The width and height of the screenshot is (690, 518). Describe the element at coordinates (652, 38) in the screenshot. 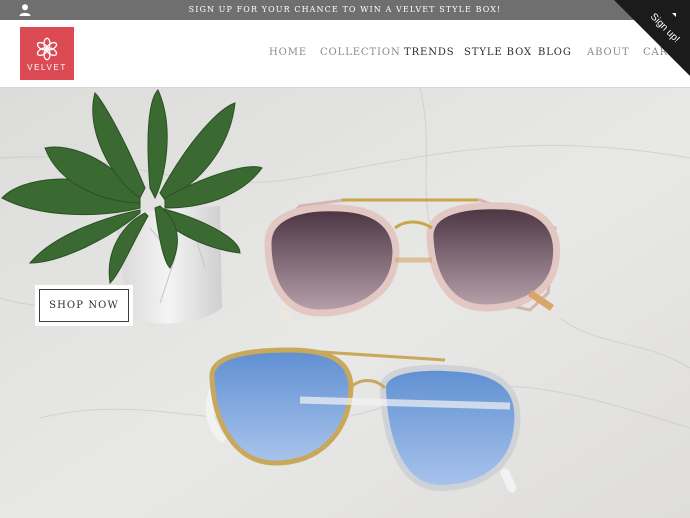

I see `signup-corner-ribbon: Sign up!` at that location.